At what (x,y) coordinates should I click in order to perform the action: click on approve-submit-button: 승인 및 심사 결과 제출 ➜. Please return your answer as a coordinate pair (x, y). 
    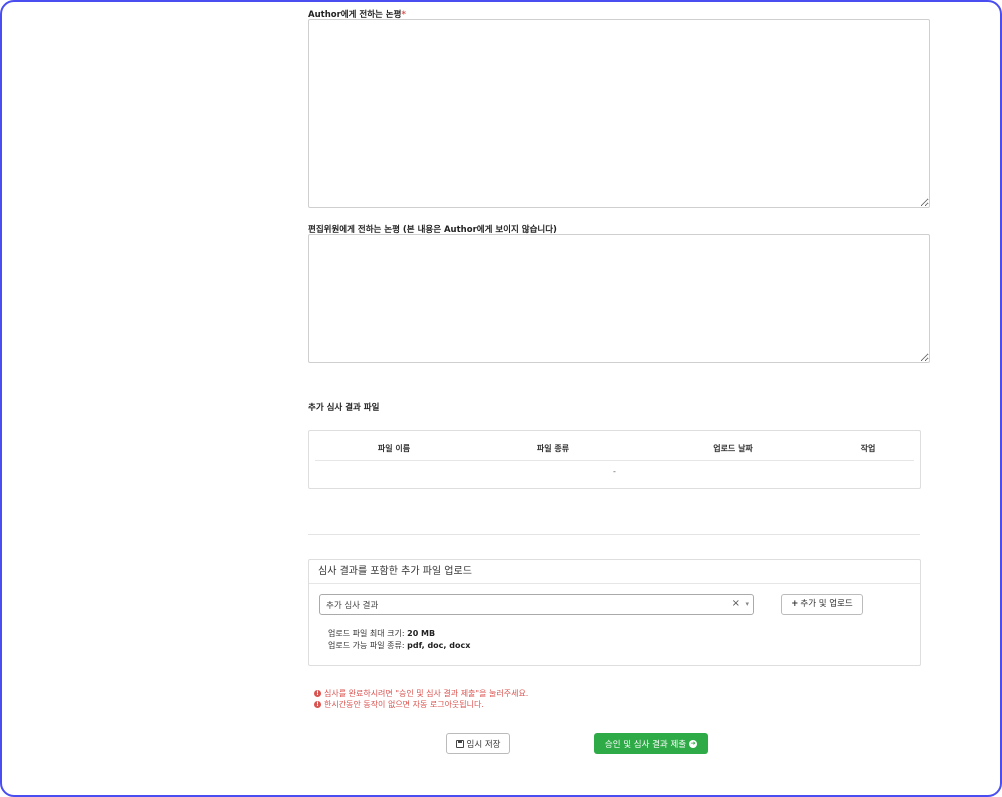
    Looking at the image, I should click on (651, 743).